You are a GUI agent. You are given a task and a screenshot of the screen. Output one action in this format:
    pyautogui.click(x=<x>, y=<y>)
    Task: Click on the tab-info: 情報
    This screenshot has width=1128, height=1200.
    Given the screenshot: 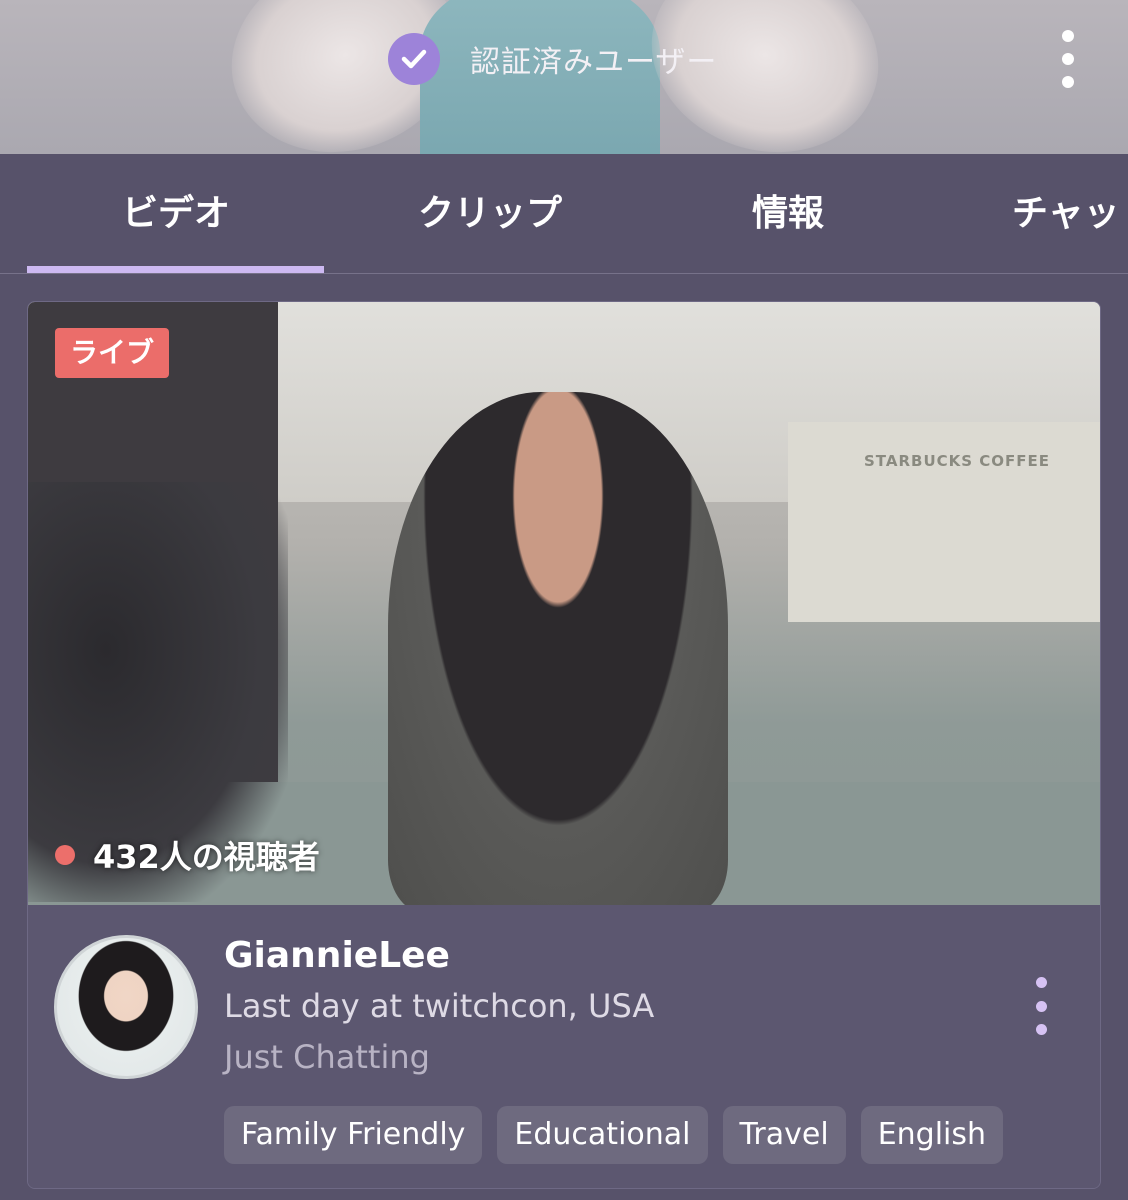 What is the action you would take?
    pyautogui.click(x=788, y=214)
    